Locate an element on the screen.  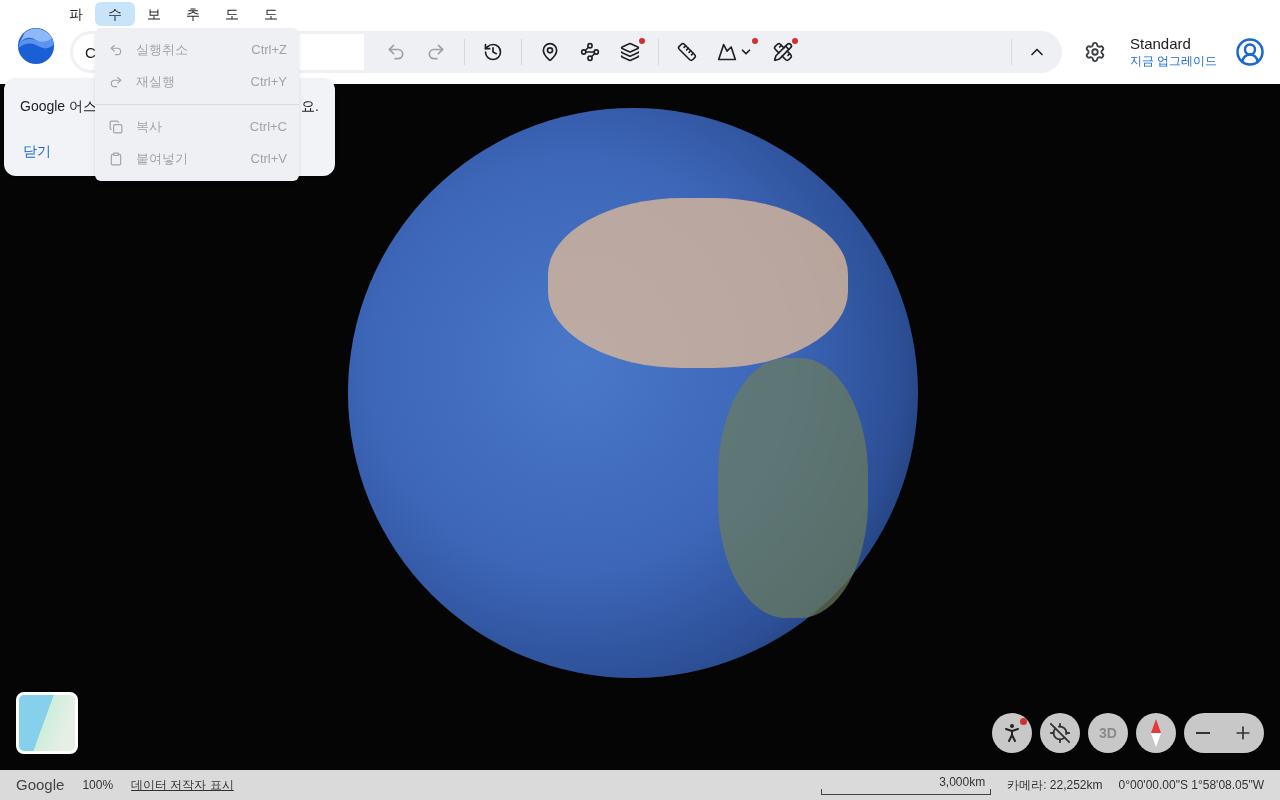
camera-altitude: 카메라: 22,252km is located at coordinates (1055, 785).